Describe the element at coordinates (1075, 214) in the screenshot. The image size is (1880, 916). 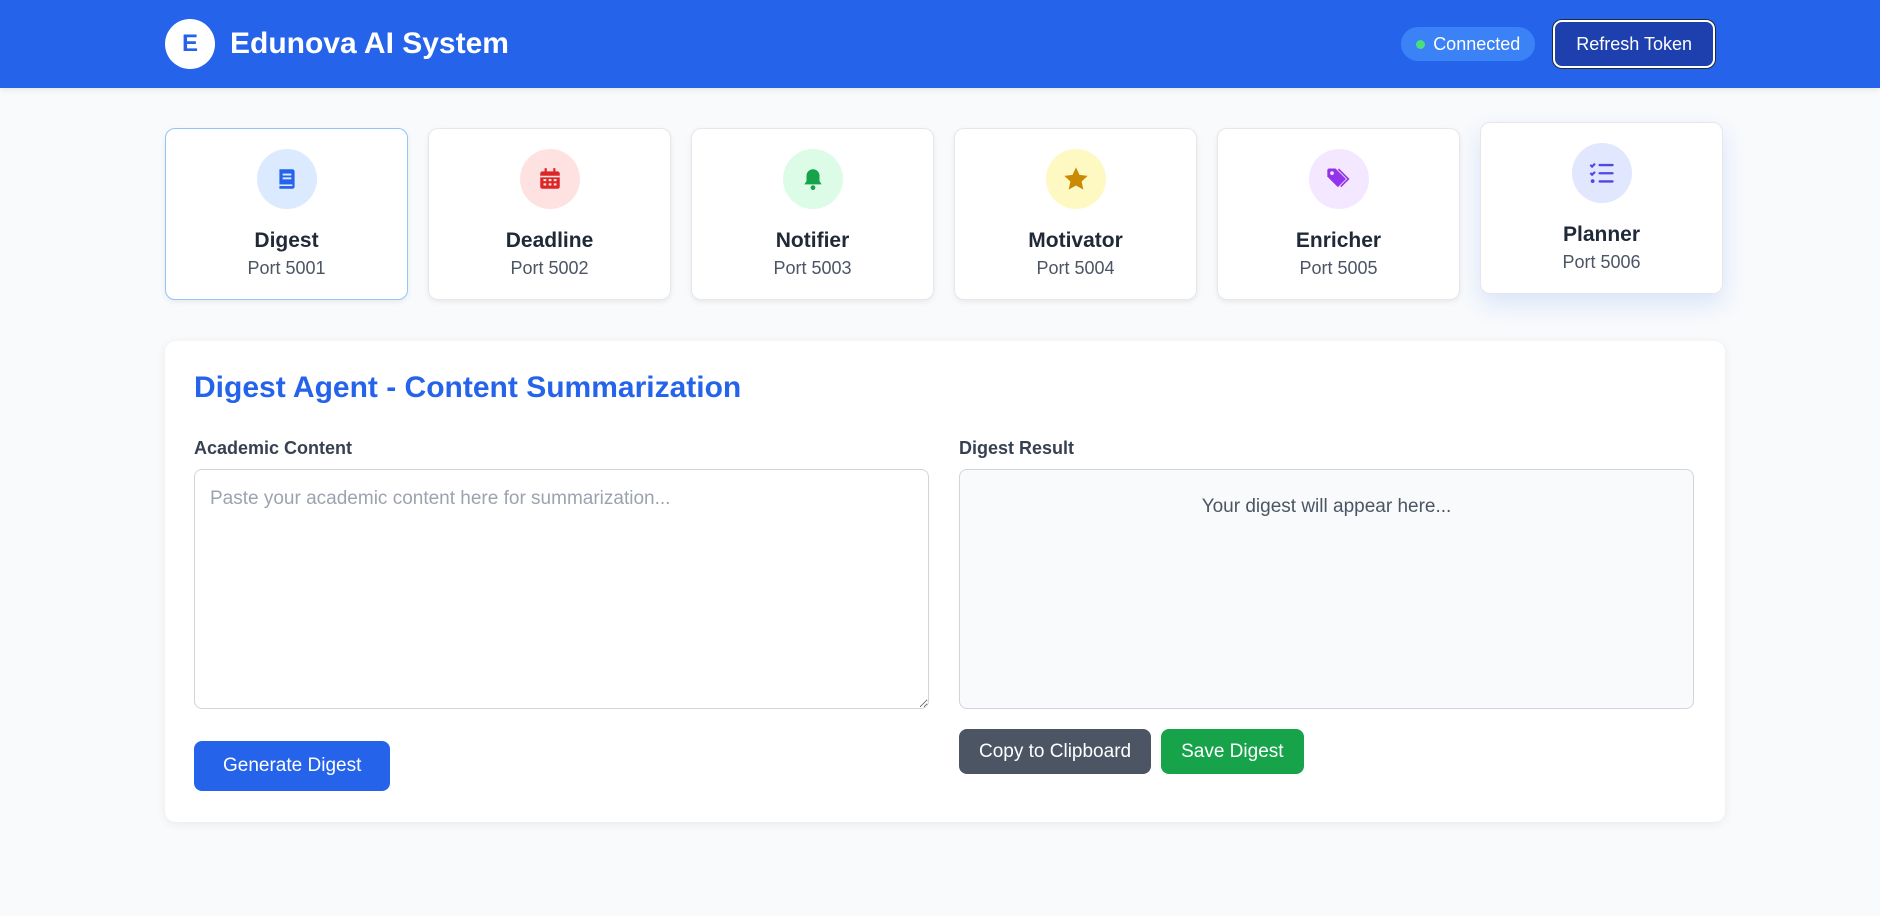
I see `agent-card-motivator: Motivator Port 5004` at that location.